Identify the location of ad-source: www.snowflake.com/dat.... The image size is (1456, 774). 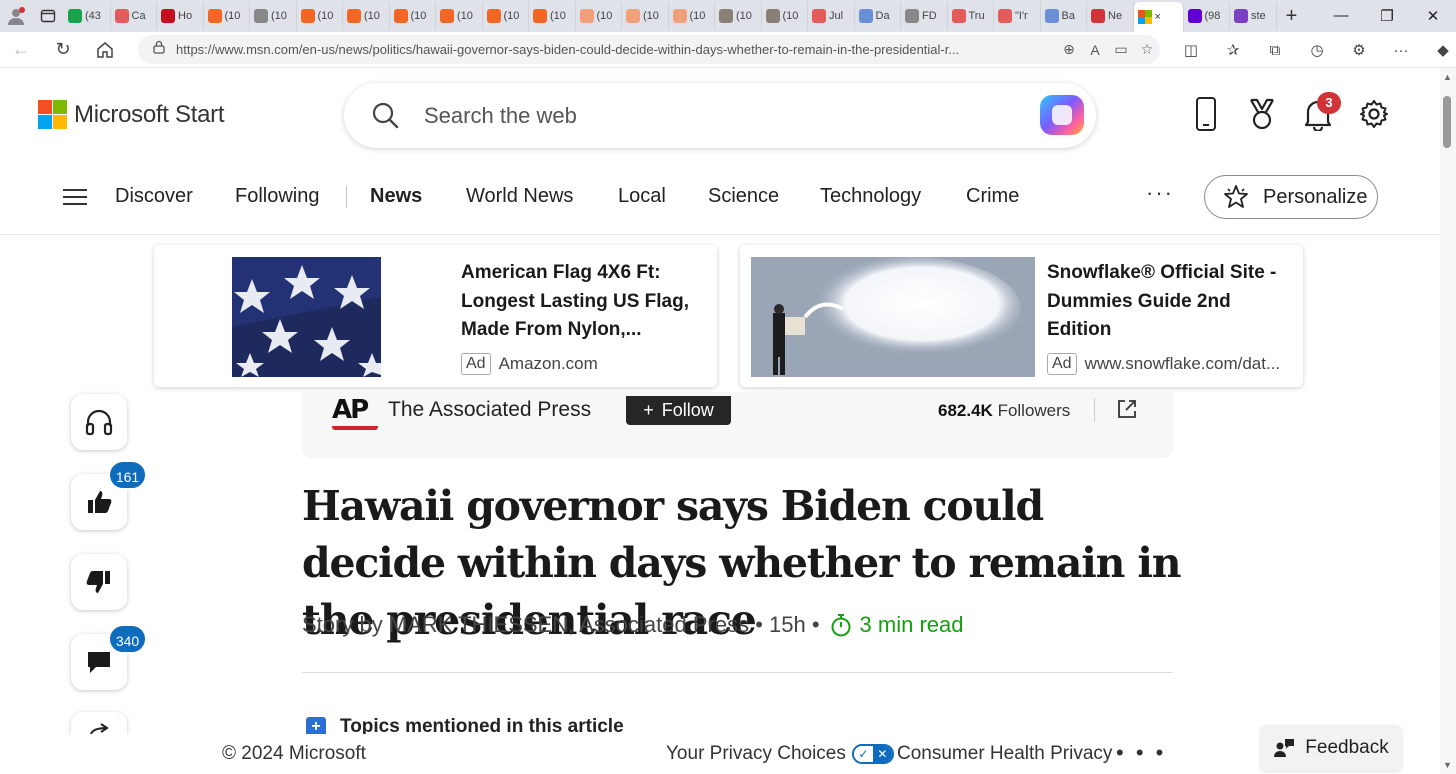
(1182, 363).